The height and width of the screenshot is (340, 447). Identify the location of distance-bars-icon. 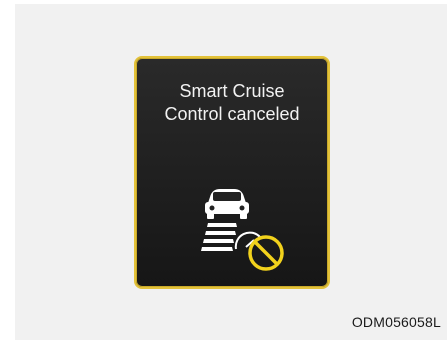
(219, 237).